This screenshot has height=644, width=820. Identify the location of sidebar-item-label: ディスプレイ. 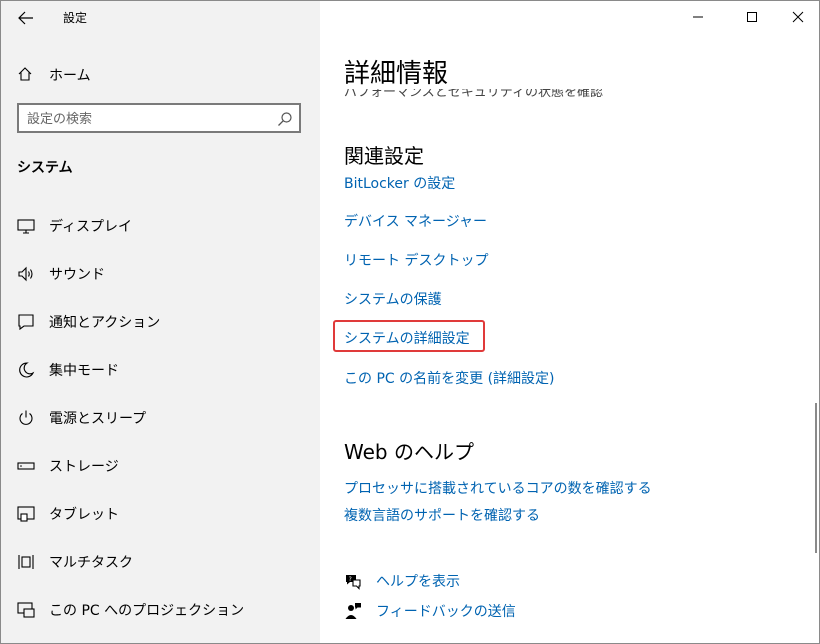
(91, 227).